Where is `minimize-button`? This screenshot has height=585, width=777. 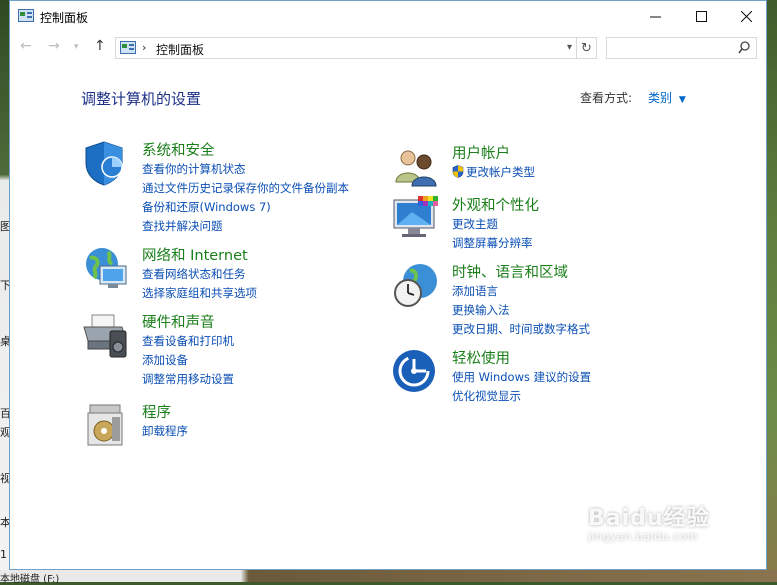 minimize-button is located at coordinates (655, 16).